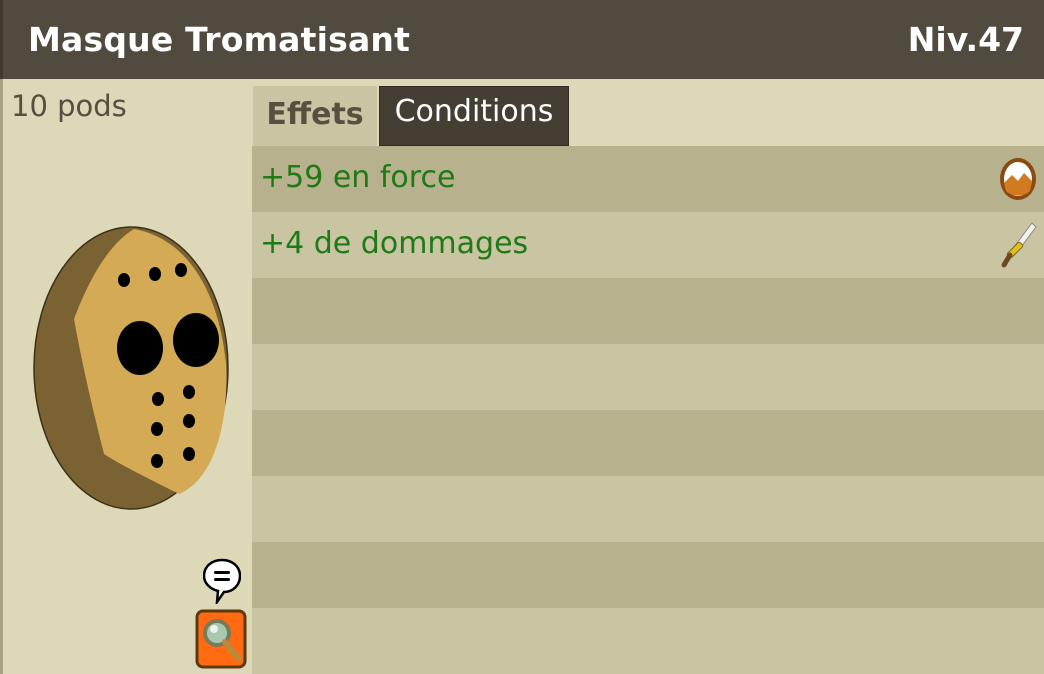 The image size is (1044, 674). I want to click on hockey-mask-image, so click(131, 368).